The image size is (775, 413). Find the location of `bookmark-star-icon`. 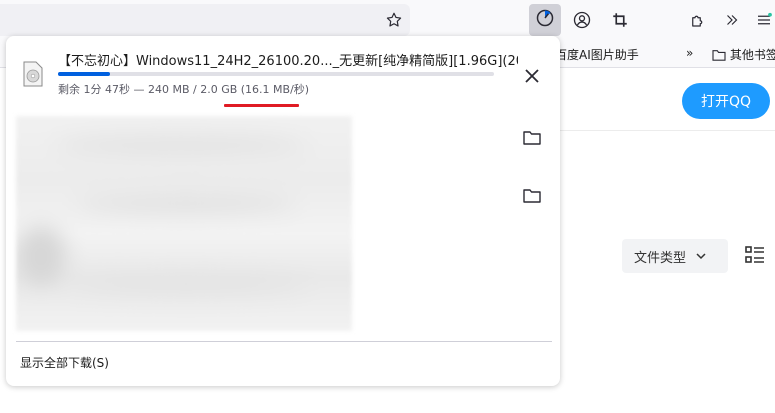

bookmark-star-icon is located at coordinates (394, 20).